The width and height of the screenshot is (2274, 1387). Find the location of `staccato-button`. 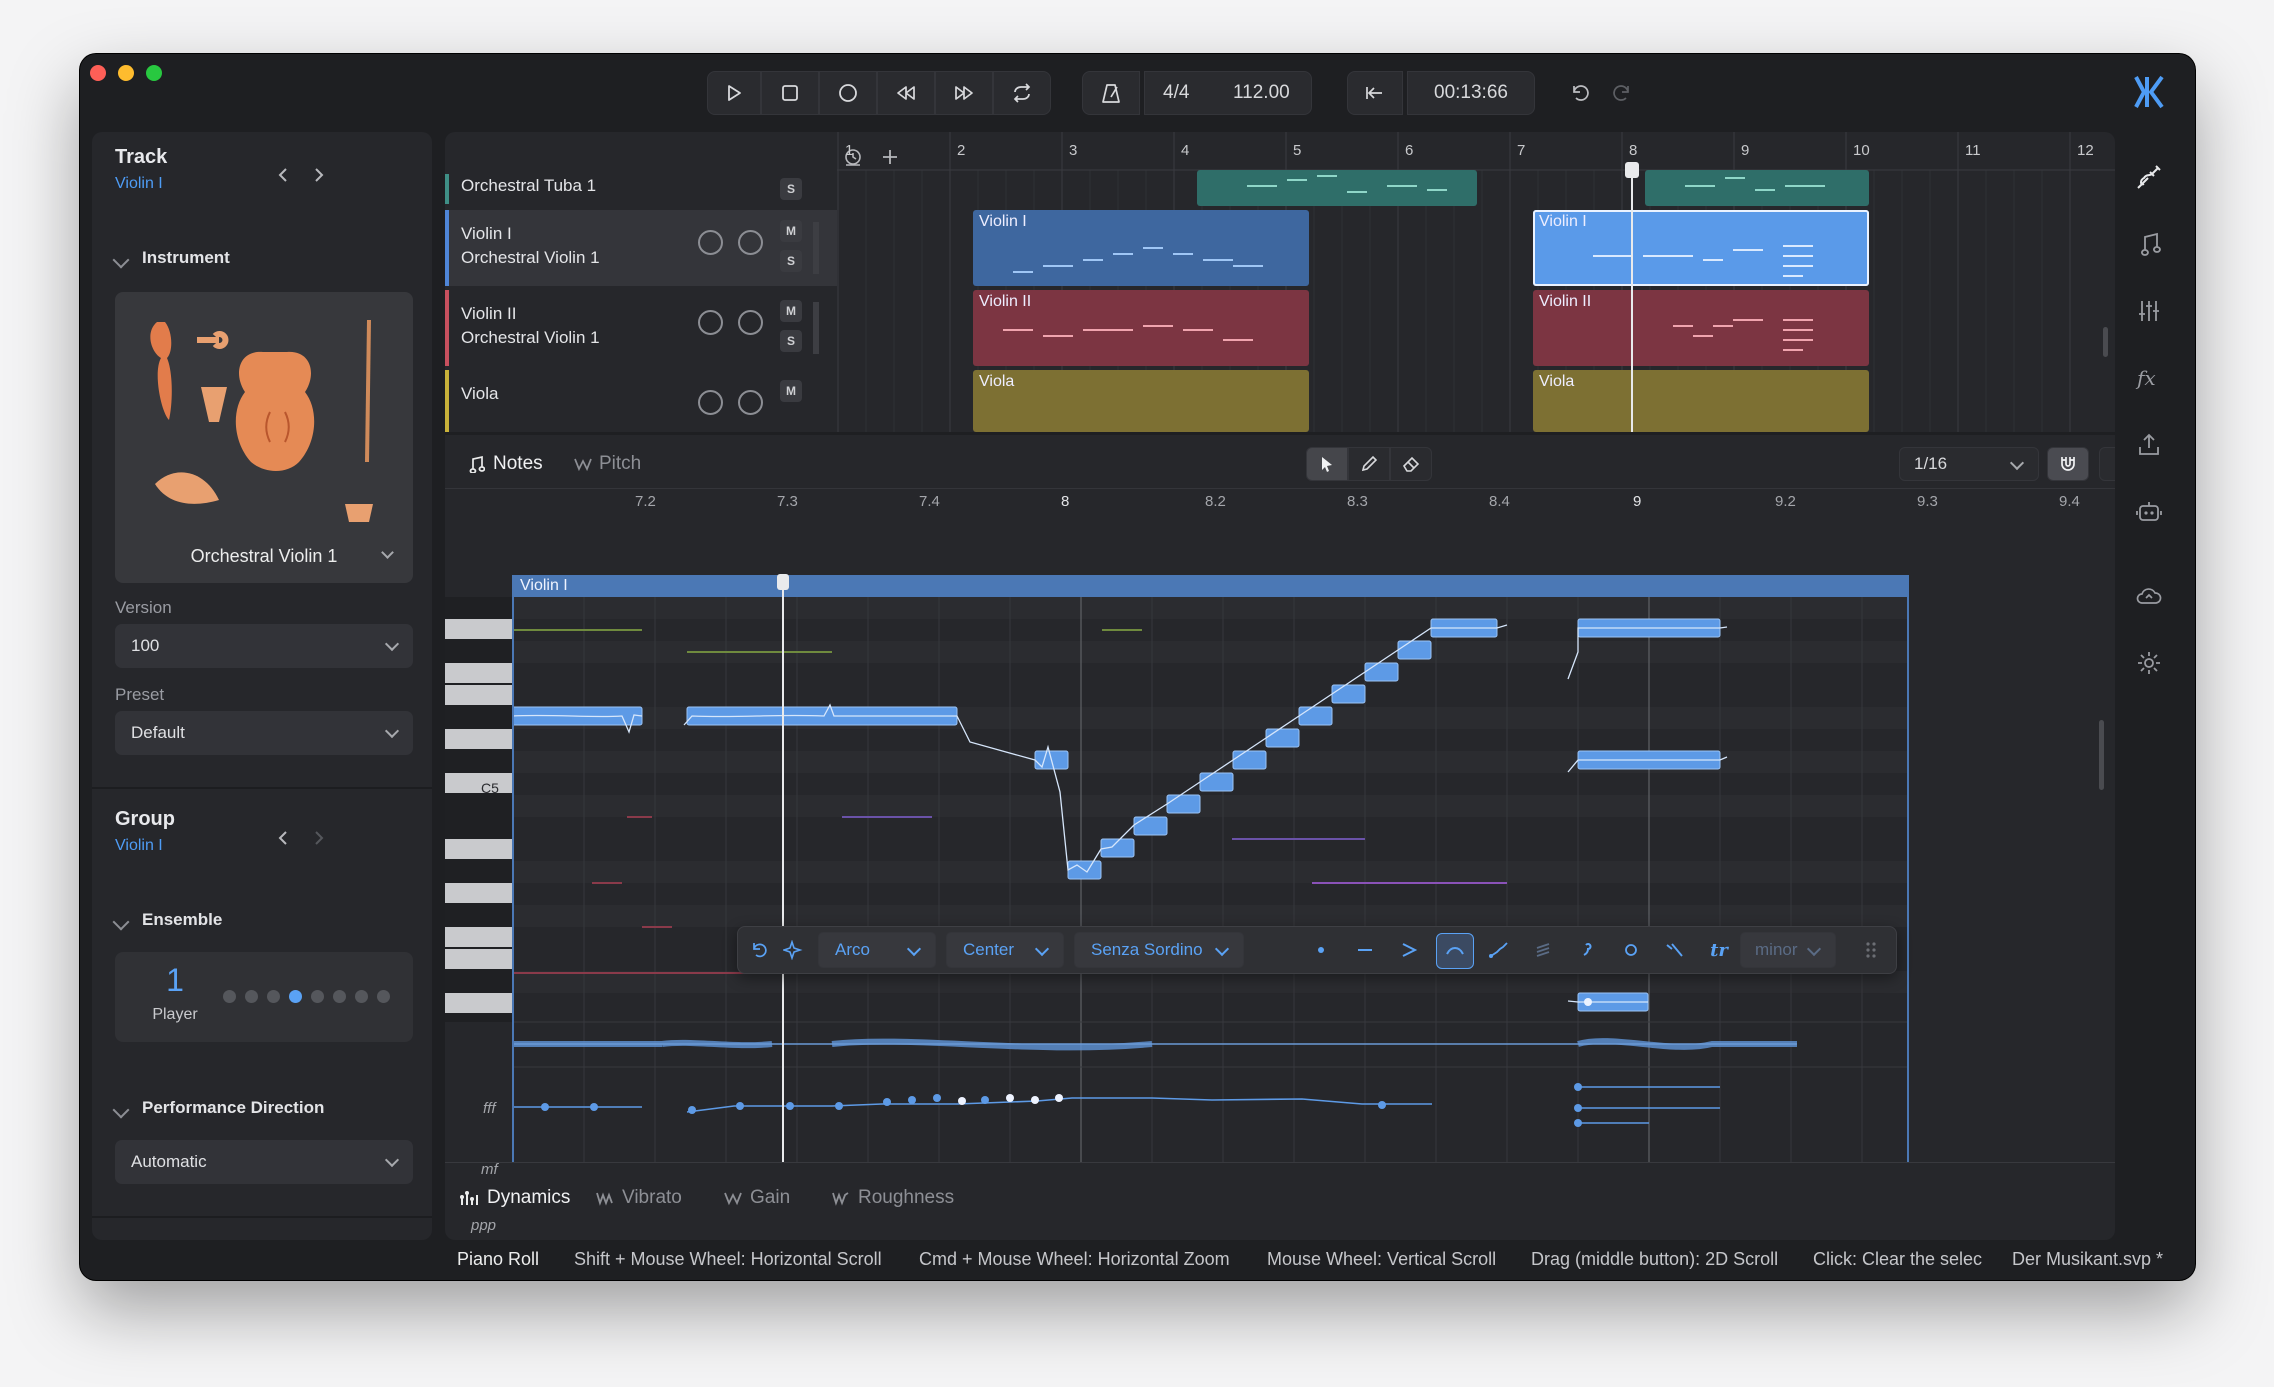

staccato-button is located at coordinates (1321, 950).